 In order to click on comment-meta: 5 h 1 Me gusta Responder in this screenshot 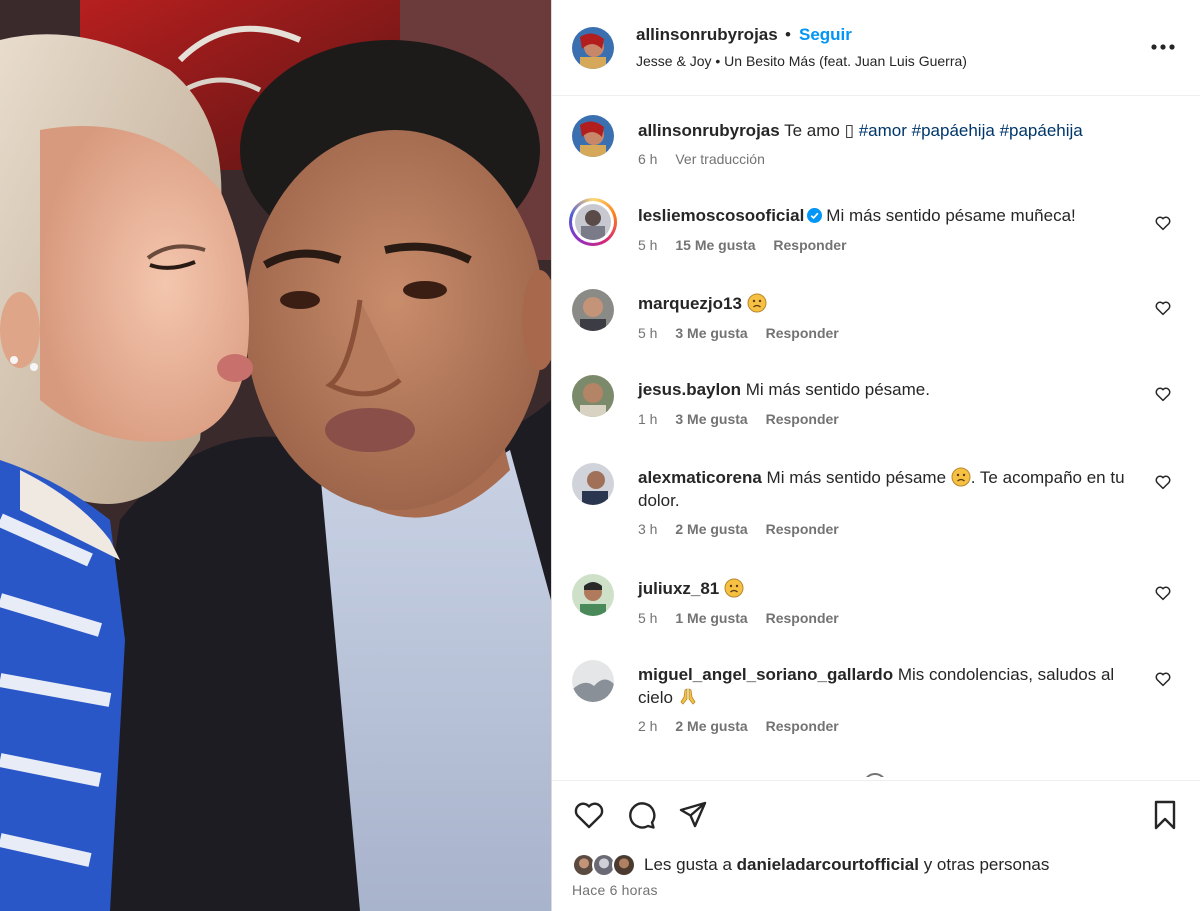, I will do `click(745, 618)`.